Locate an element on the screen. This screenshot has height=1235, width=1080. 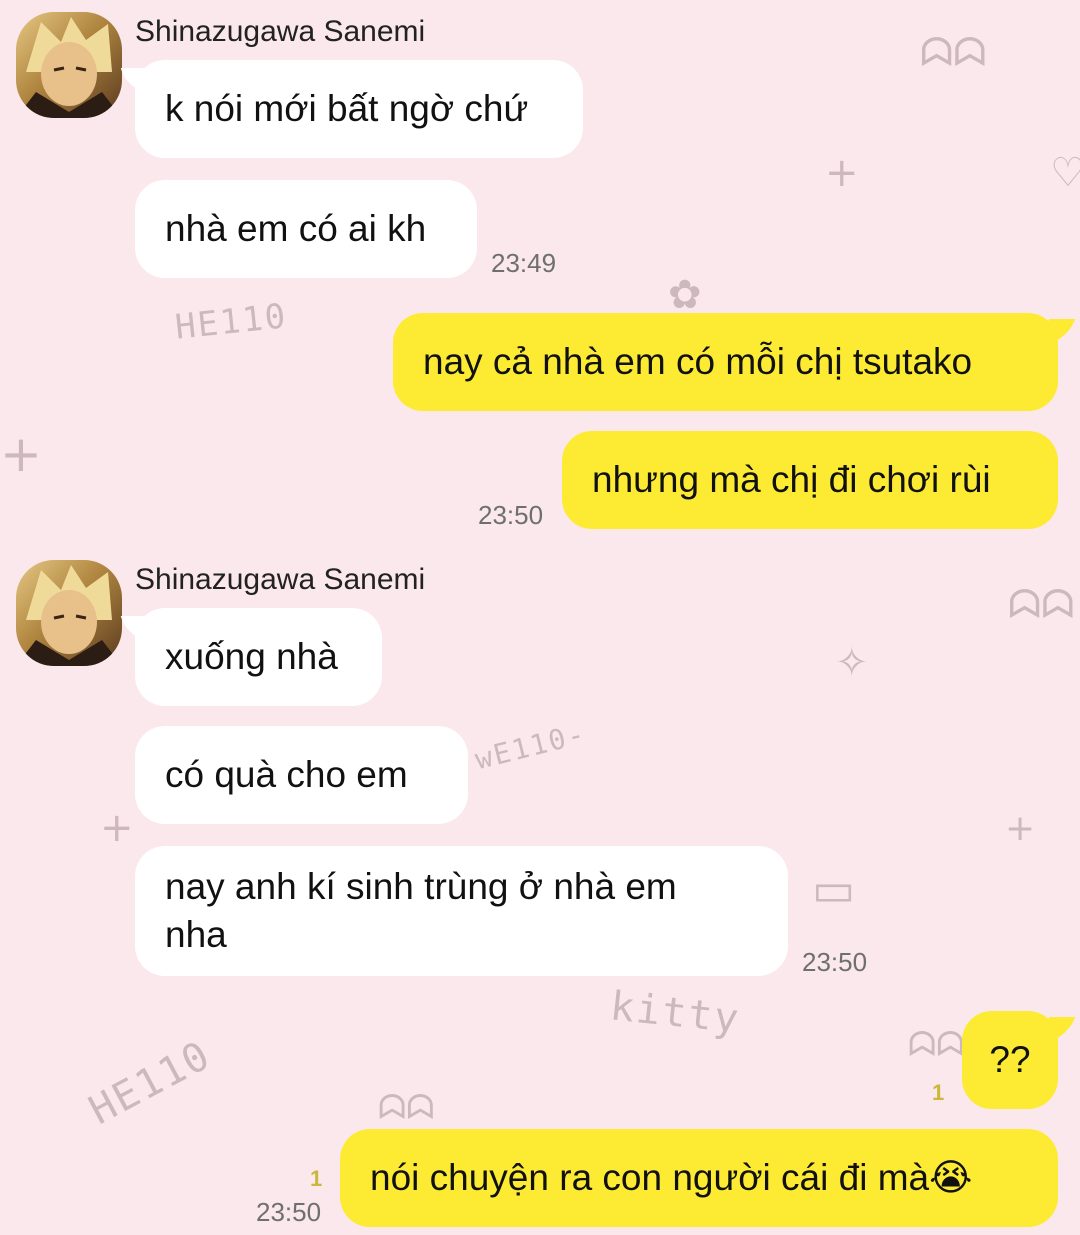
cat-doodle: ▭ is located at coordinates (834, 889).